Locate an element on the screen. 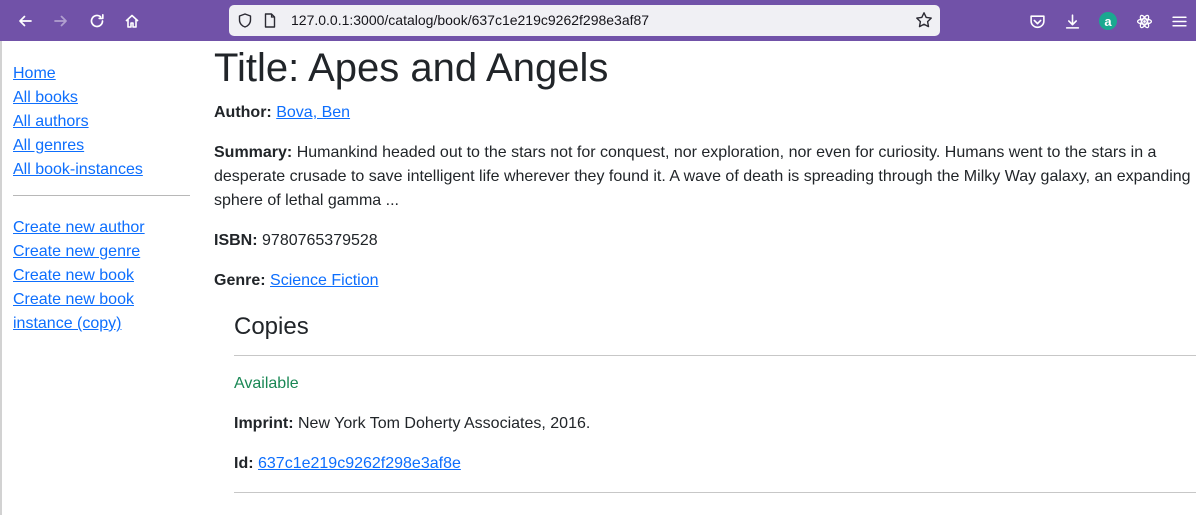  sidebar-link-all-books: All books is located at coordinates (103, 98).